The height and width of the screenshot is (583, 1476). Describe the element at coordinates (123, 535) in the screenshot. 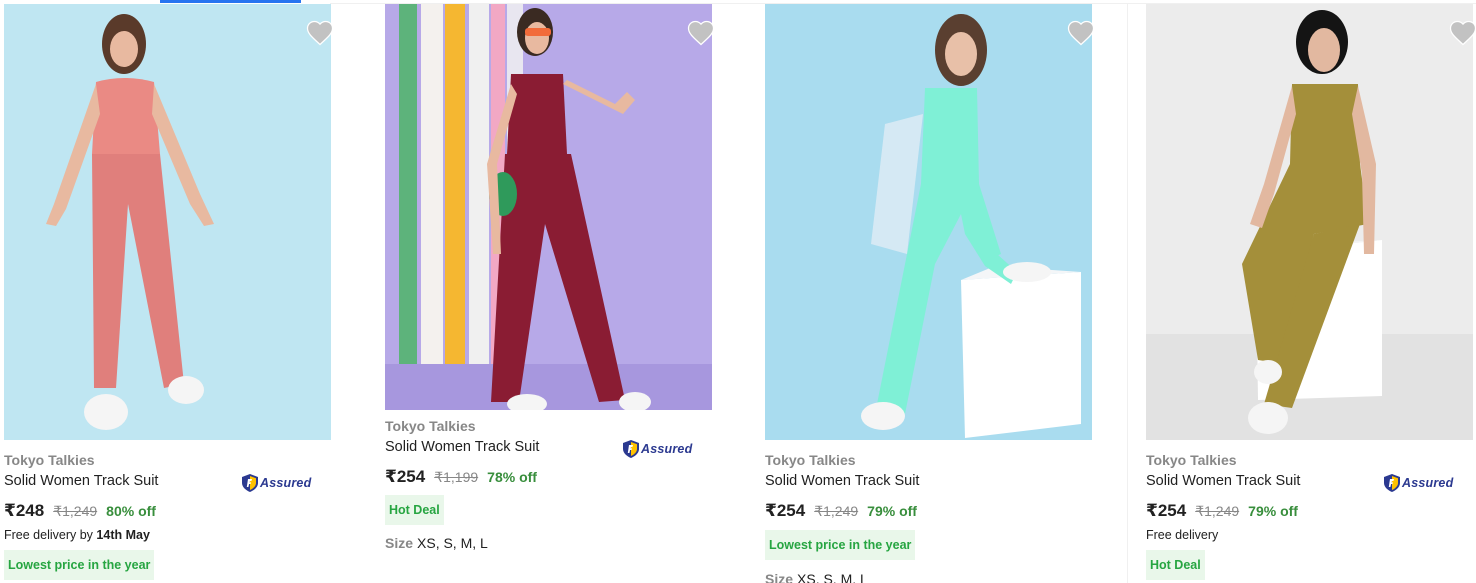

I see `delivery-date: 14th May` at that location.